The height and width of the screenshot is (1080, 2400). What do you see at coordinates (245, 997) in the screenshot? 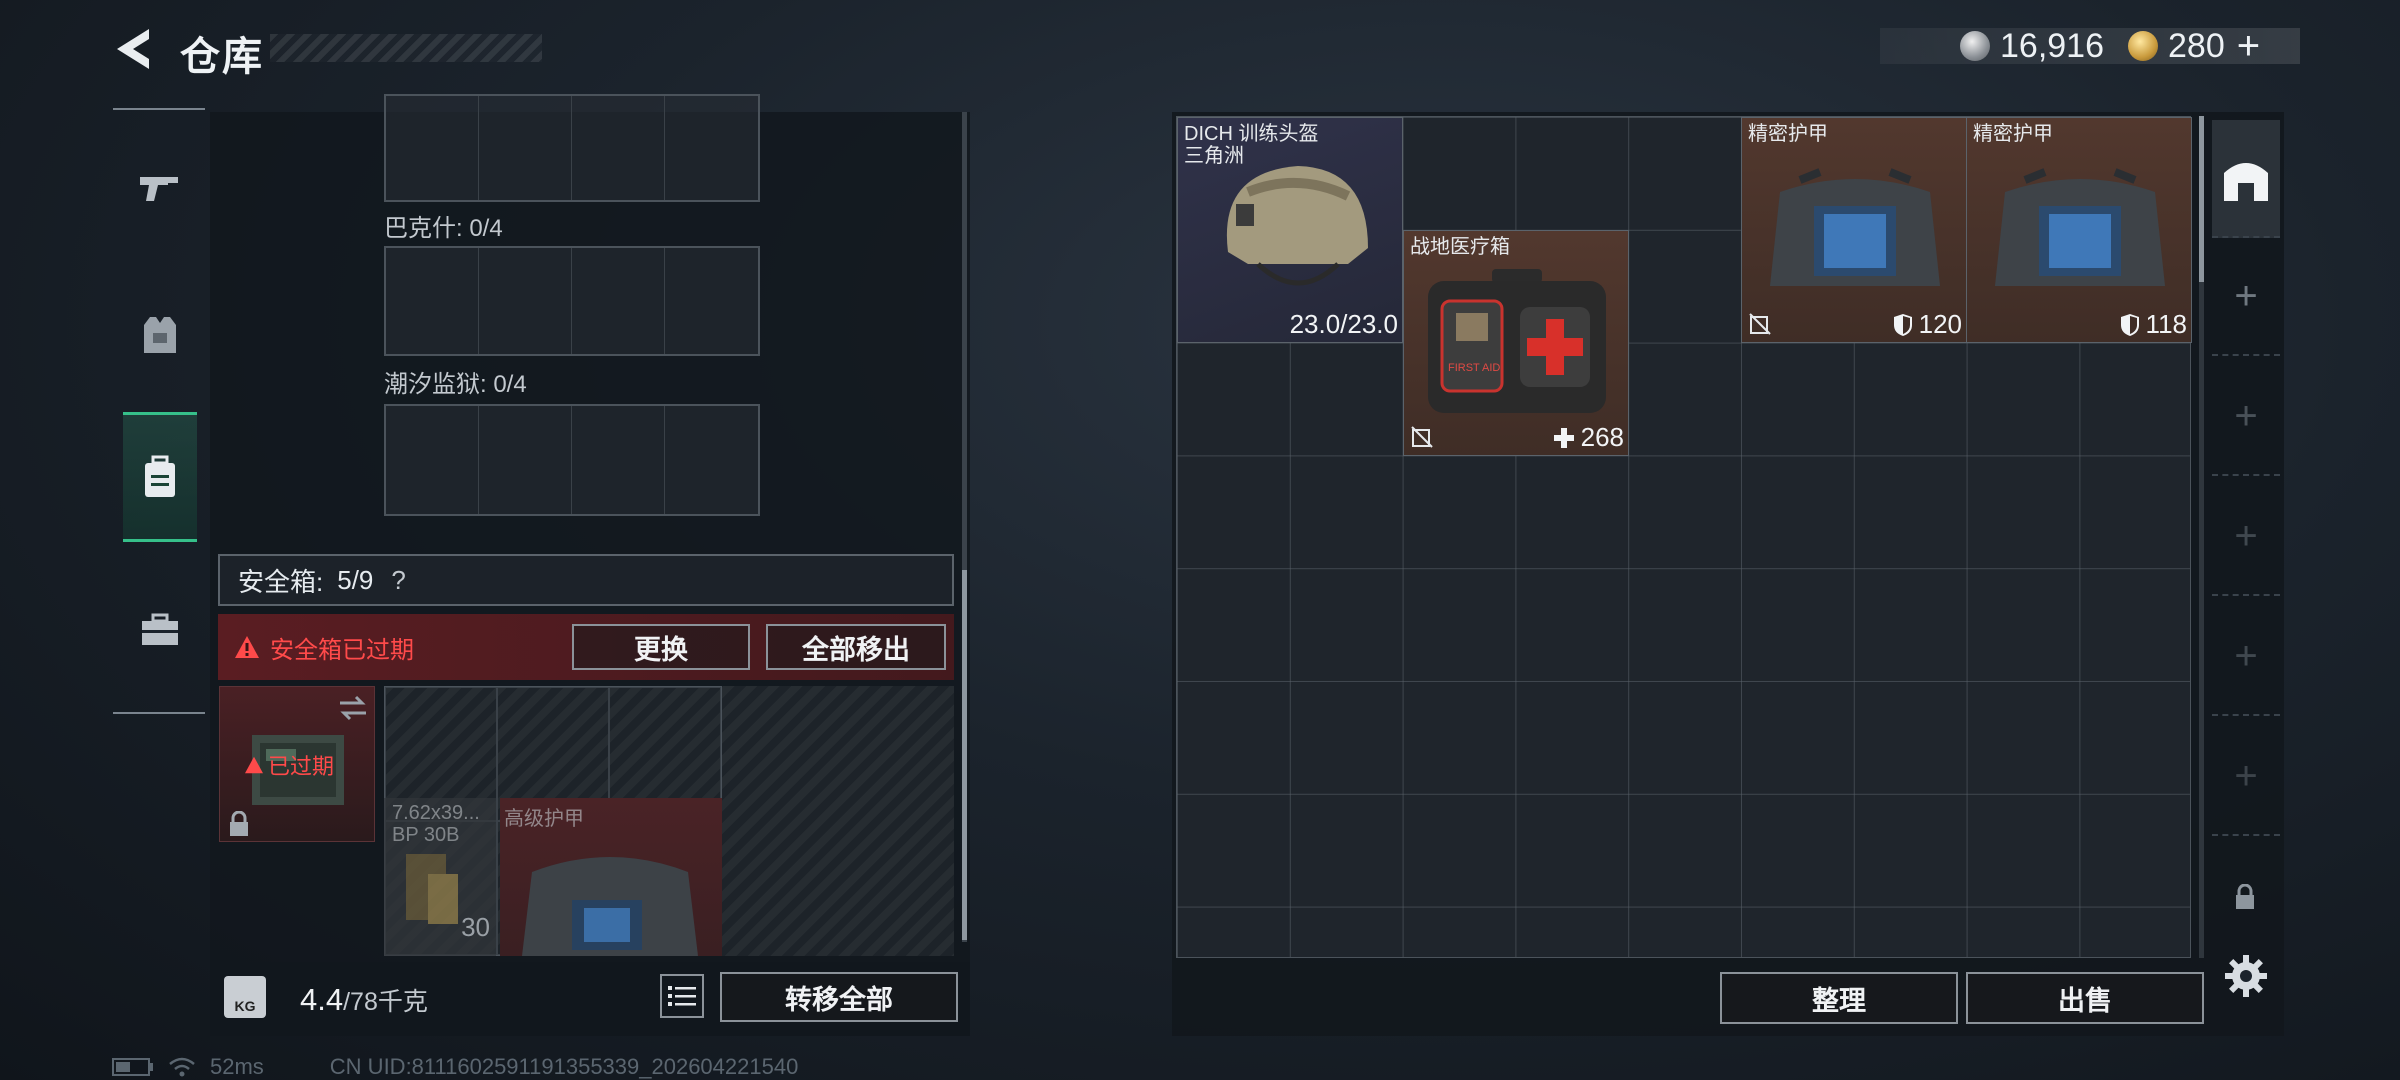
I see `weight-icon: KG` at bounding box center [245, 997].